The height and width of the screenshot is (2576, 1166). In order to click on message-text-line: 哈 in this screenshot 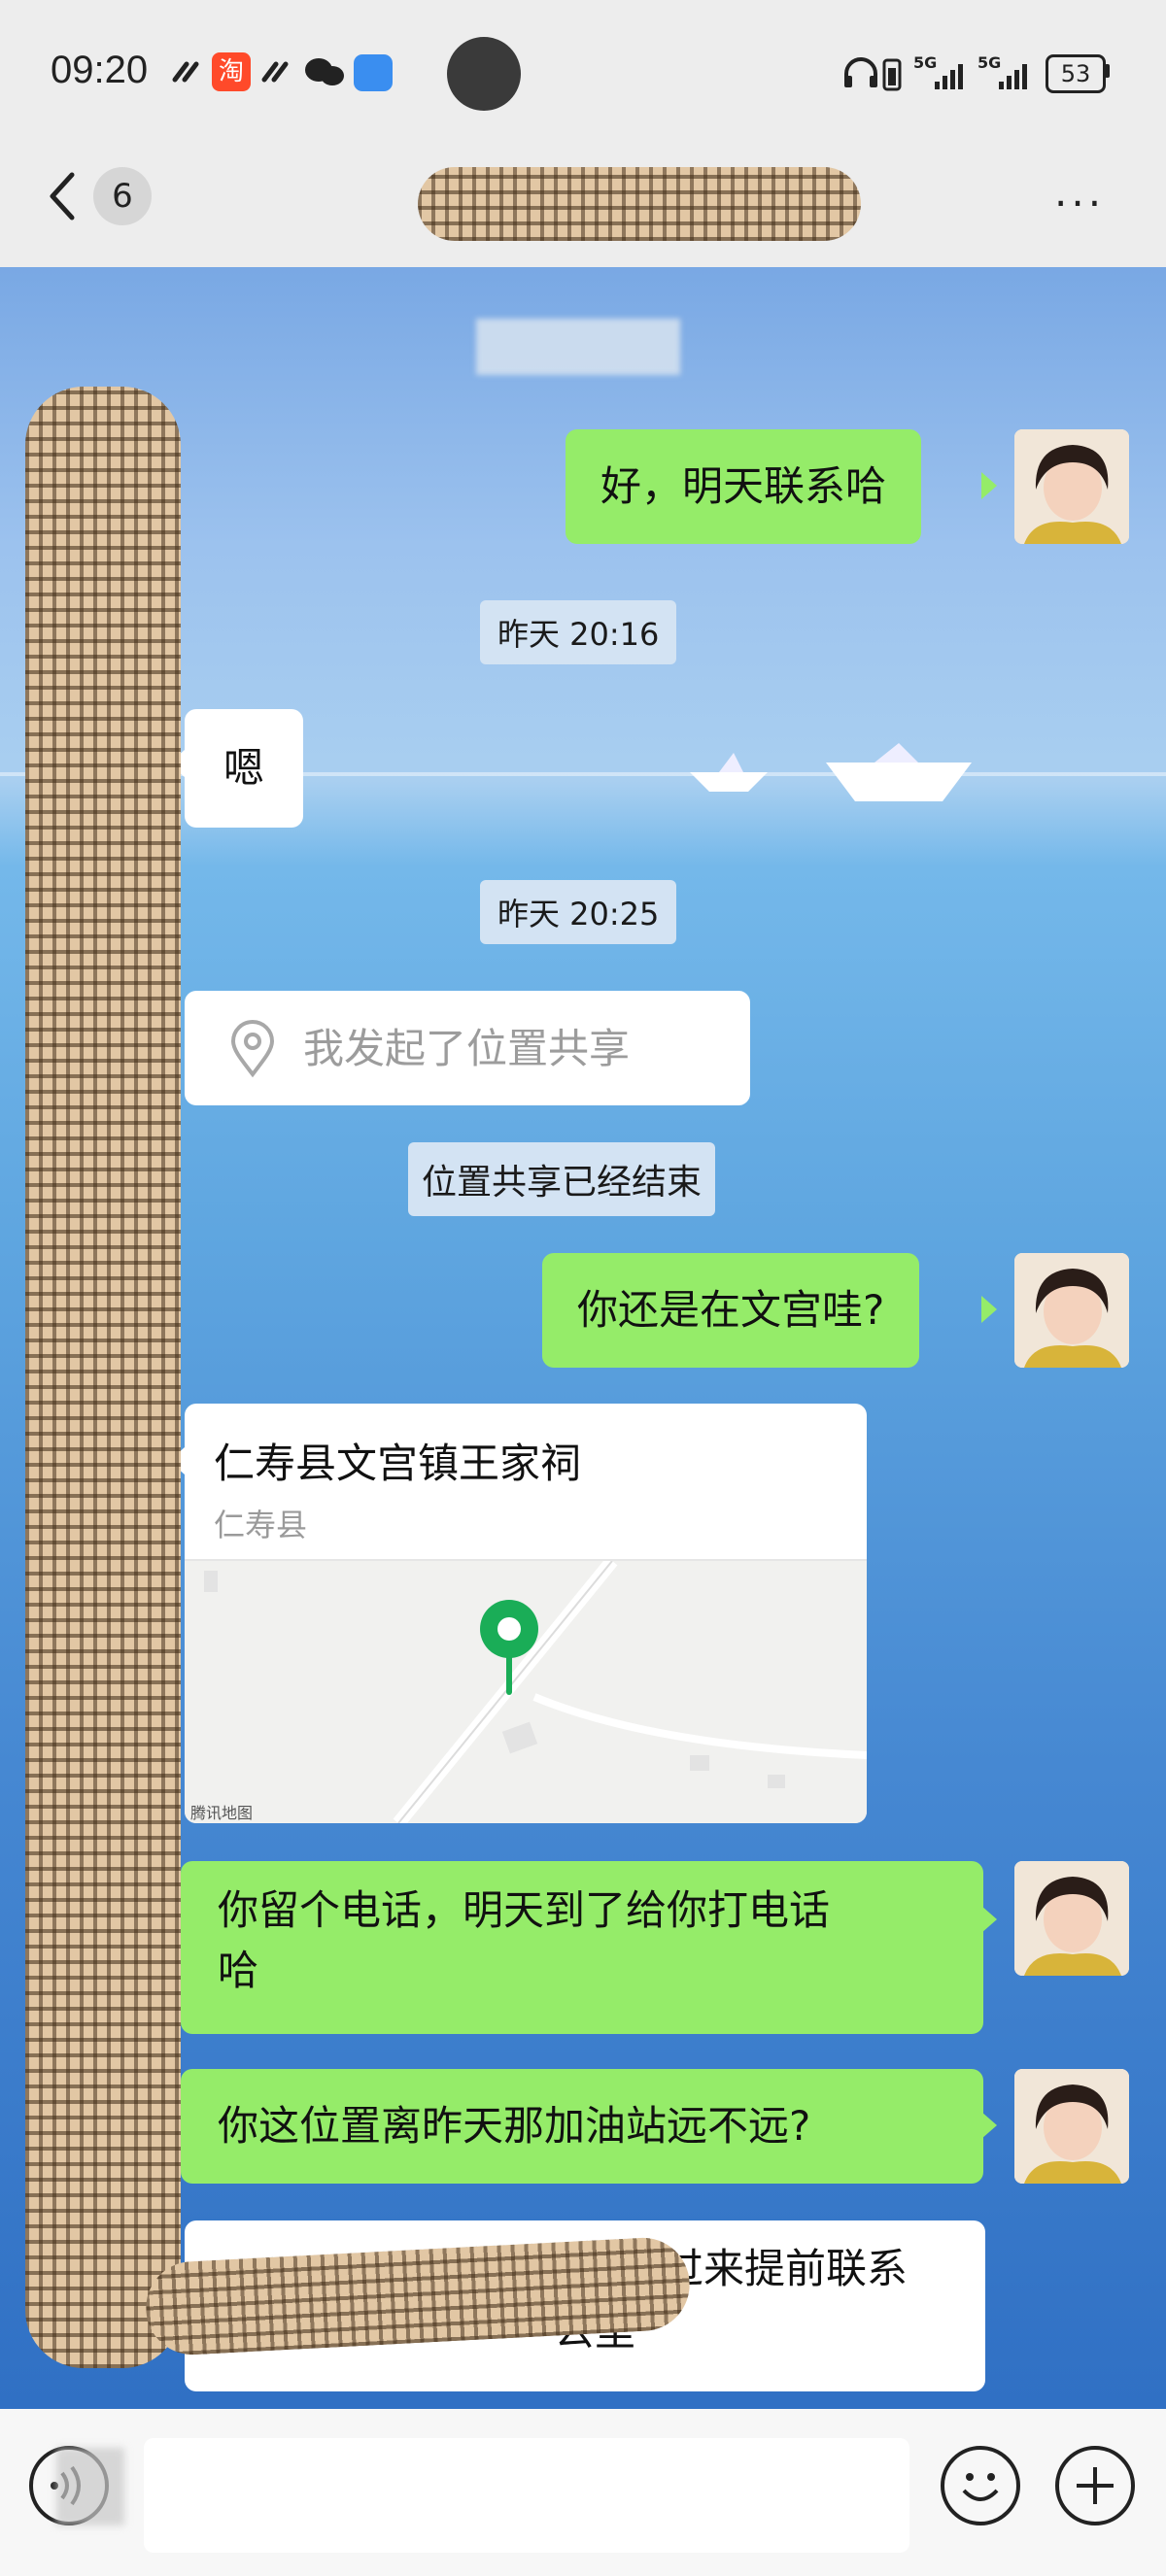, I will do `click(238, 1970)`.